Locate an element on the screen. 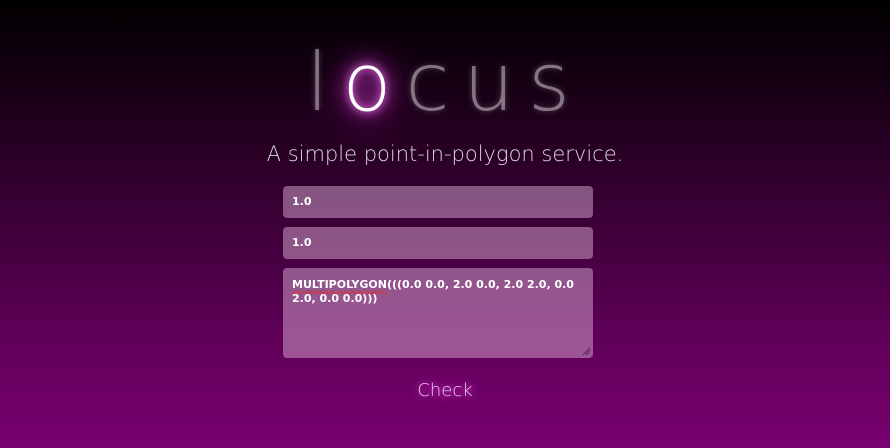  x-coordinate-input: 1.0 is located at coordinates (438, 202).